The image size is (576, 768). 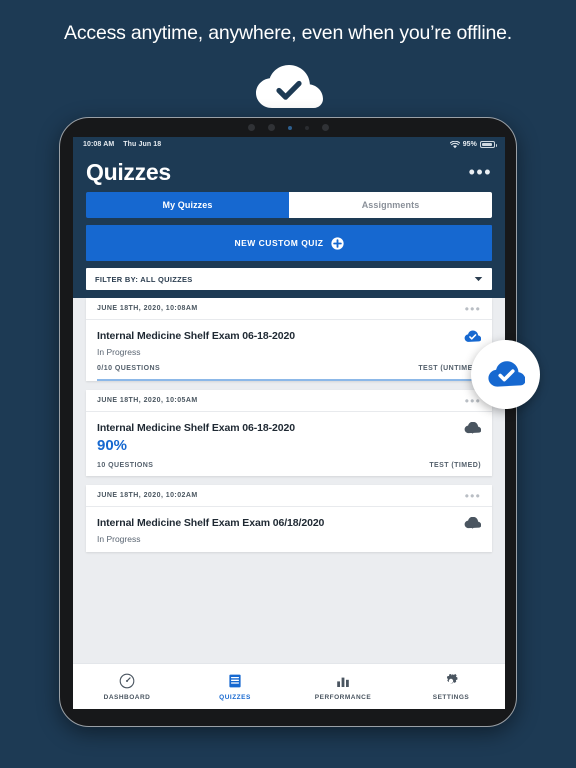 I want to click on chevron-down-icon, so click(x=478, y=279).